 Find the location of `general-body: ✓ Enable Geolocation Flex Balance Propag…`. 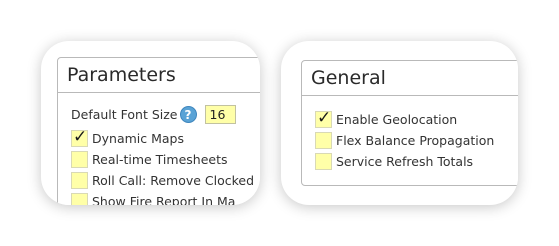

general-body: ✓ Enable Geolocation Flex Balance Propag… is located at coordinates (410, 134).